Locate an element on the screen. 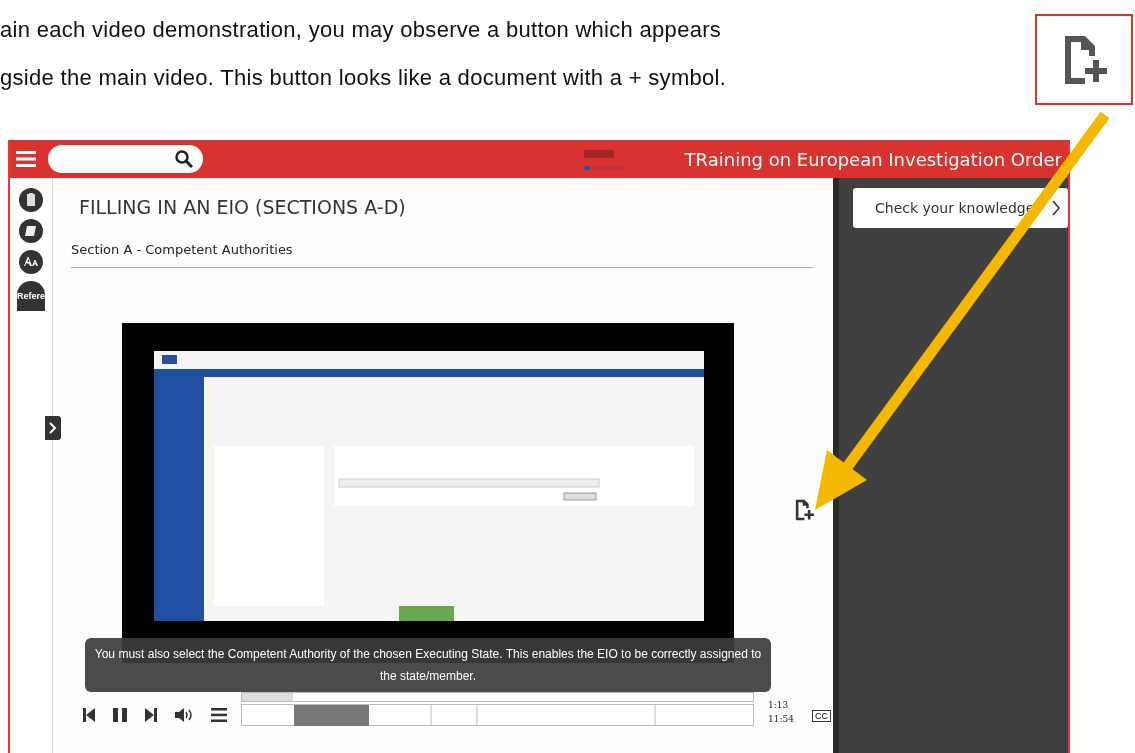 The height and width of the screenshot is (753, 1135). video-caption: You must also select the Competent Authority of the chosen Executing State. This enables the EIO to be correctly assigned to the state/member. is located at coordinates (428, 665).